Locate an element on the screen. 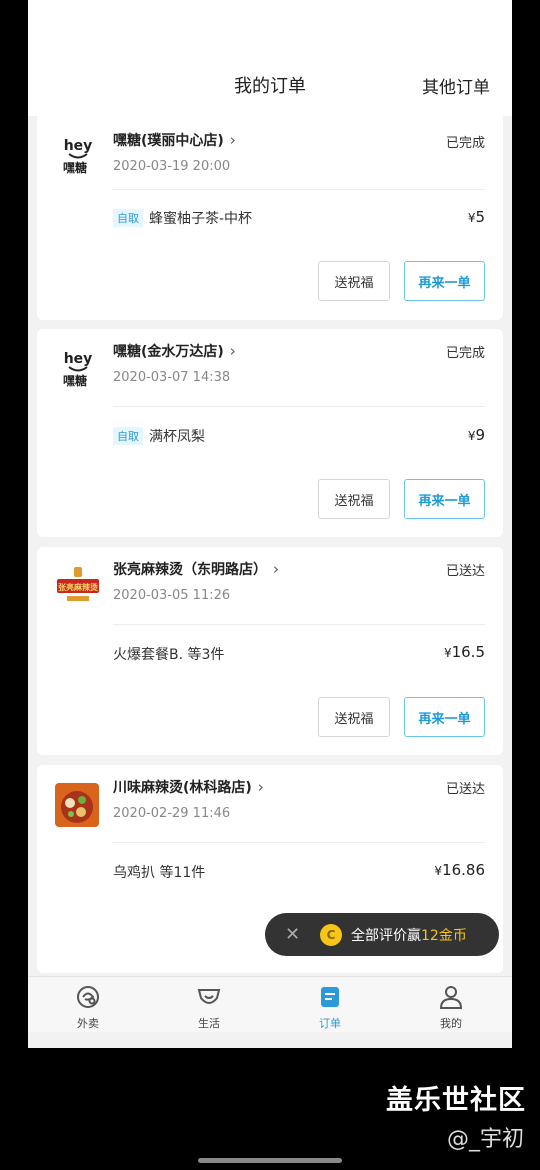 This screenshot has height=1170, width=540. tab-label: 订单 is located at coordinates (330, 1023).